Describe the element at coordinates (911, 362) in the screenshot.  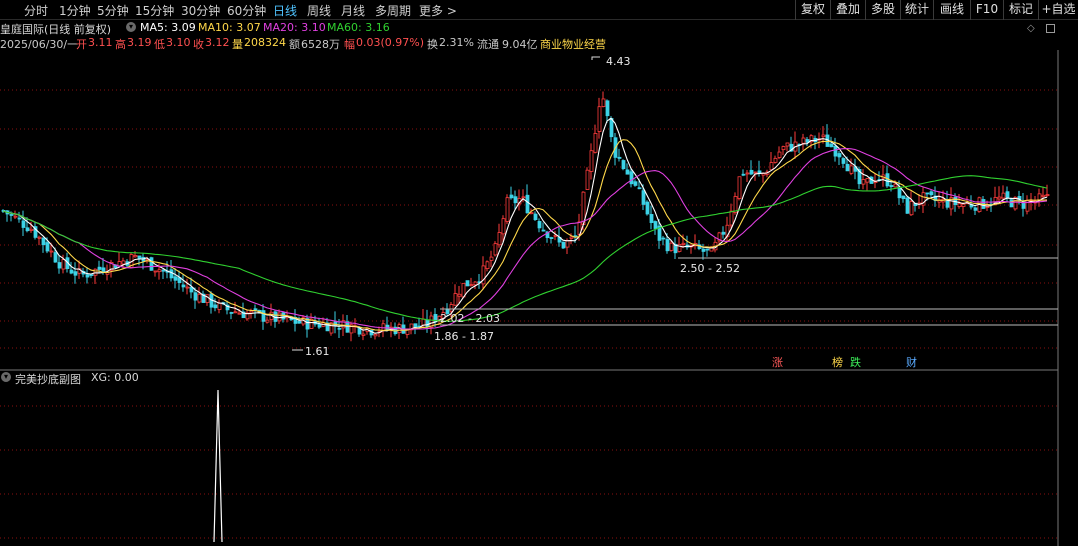
I see `event-marker-finance: 财` at that location.